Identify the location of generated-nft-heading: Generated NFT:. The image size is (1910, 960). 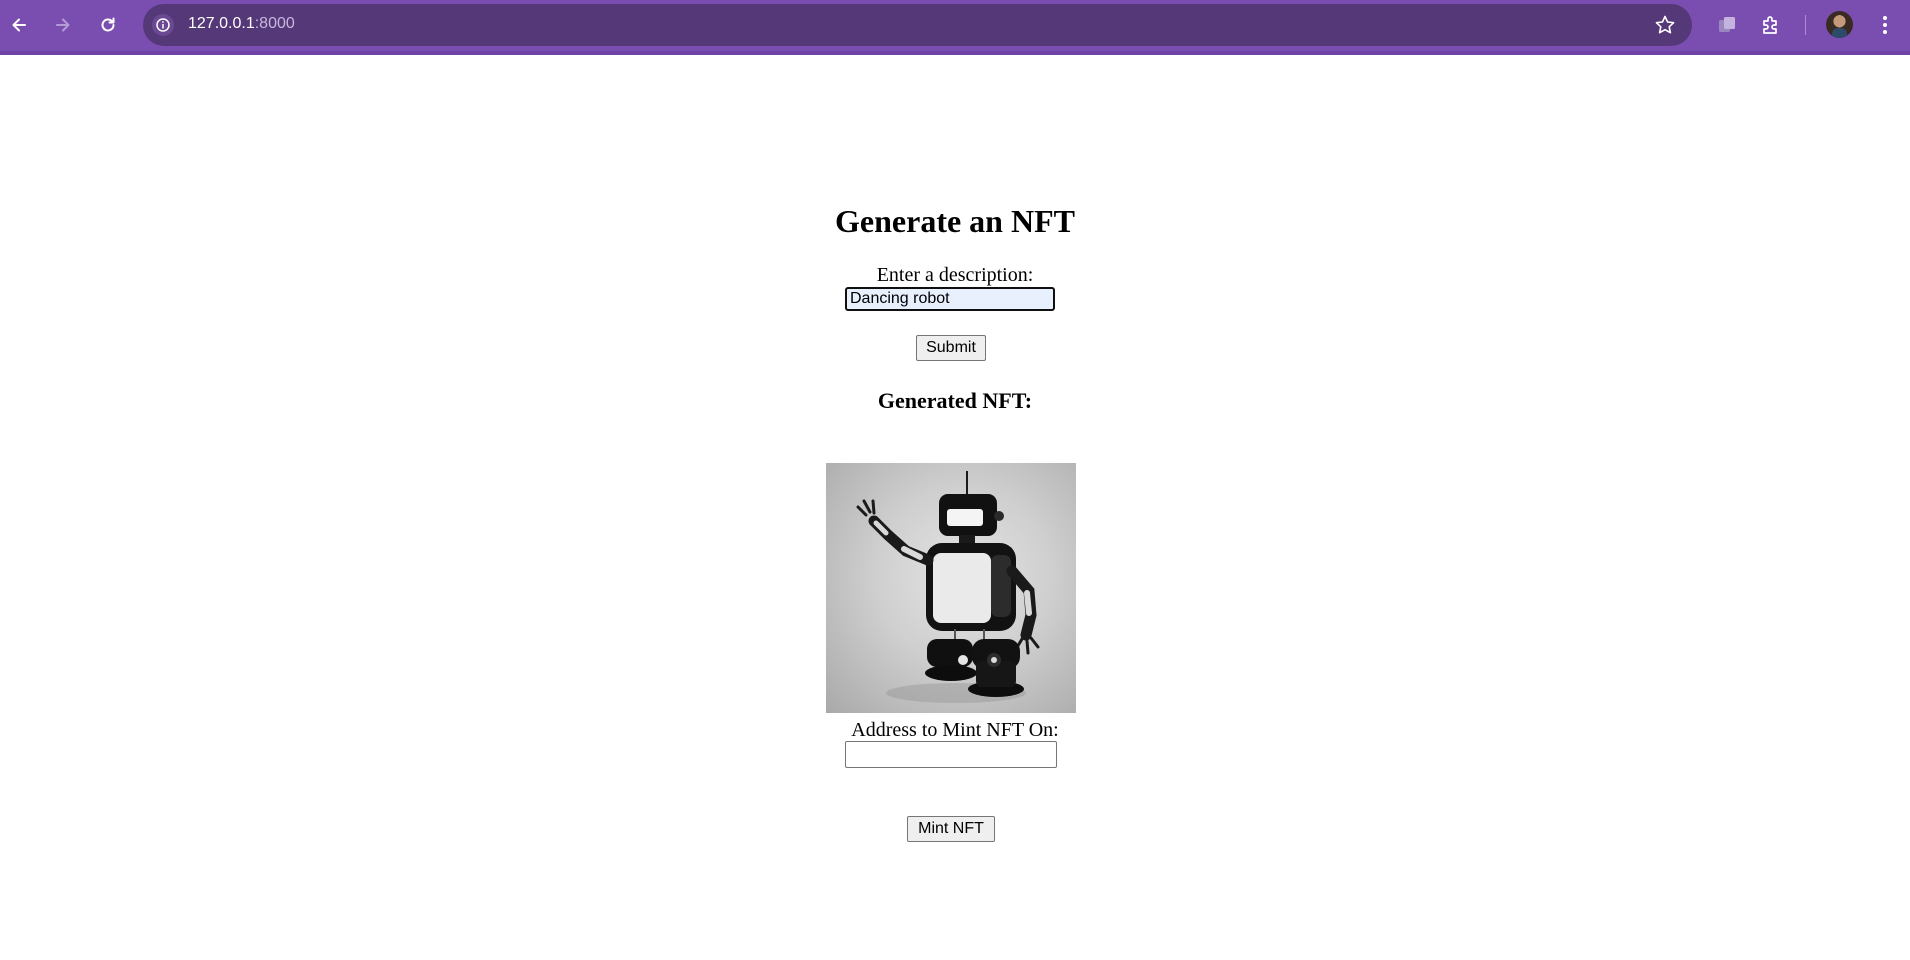
(955, 400).